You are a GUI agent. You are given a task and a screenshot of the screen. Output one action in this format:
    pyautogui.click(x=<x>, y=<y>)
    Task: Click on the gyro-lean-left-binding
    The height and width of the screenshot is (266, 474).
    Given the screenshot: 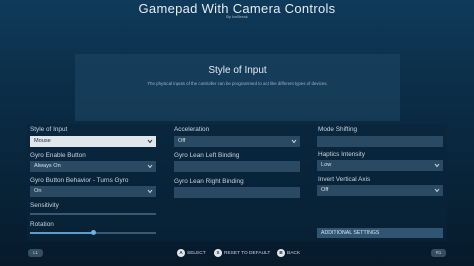 What is the action you would take?
    pyautogui.click(x=237, y=166)
    